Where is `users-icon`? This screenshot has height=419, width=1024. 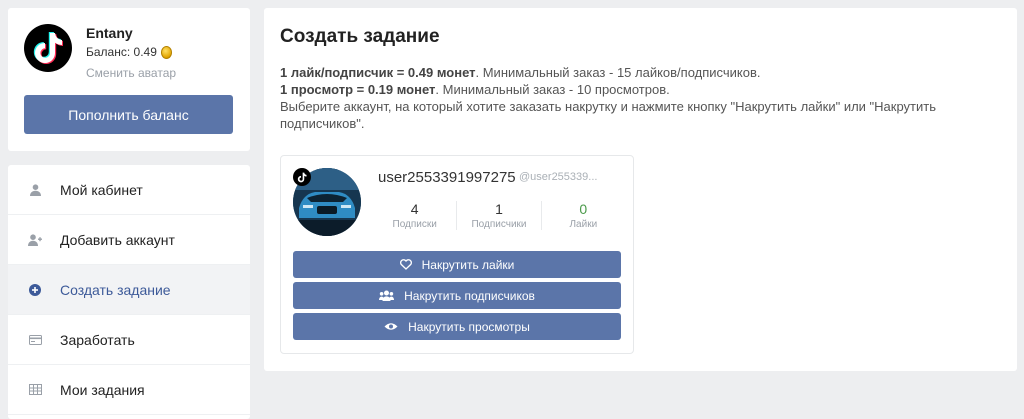 users-icon is located at coordinates (387, 295).